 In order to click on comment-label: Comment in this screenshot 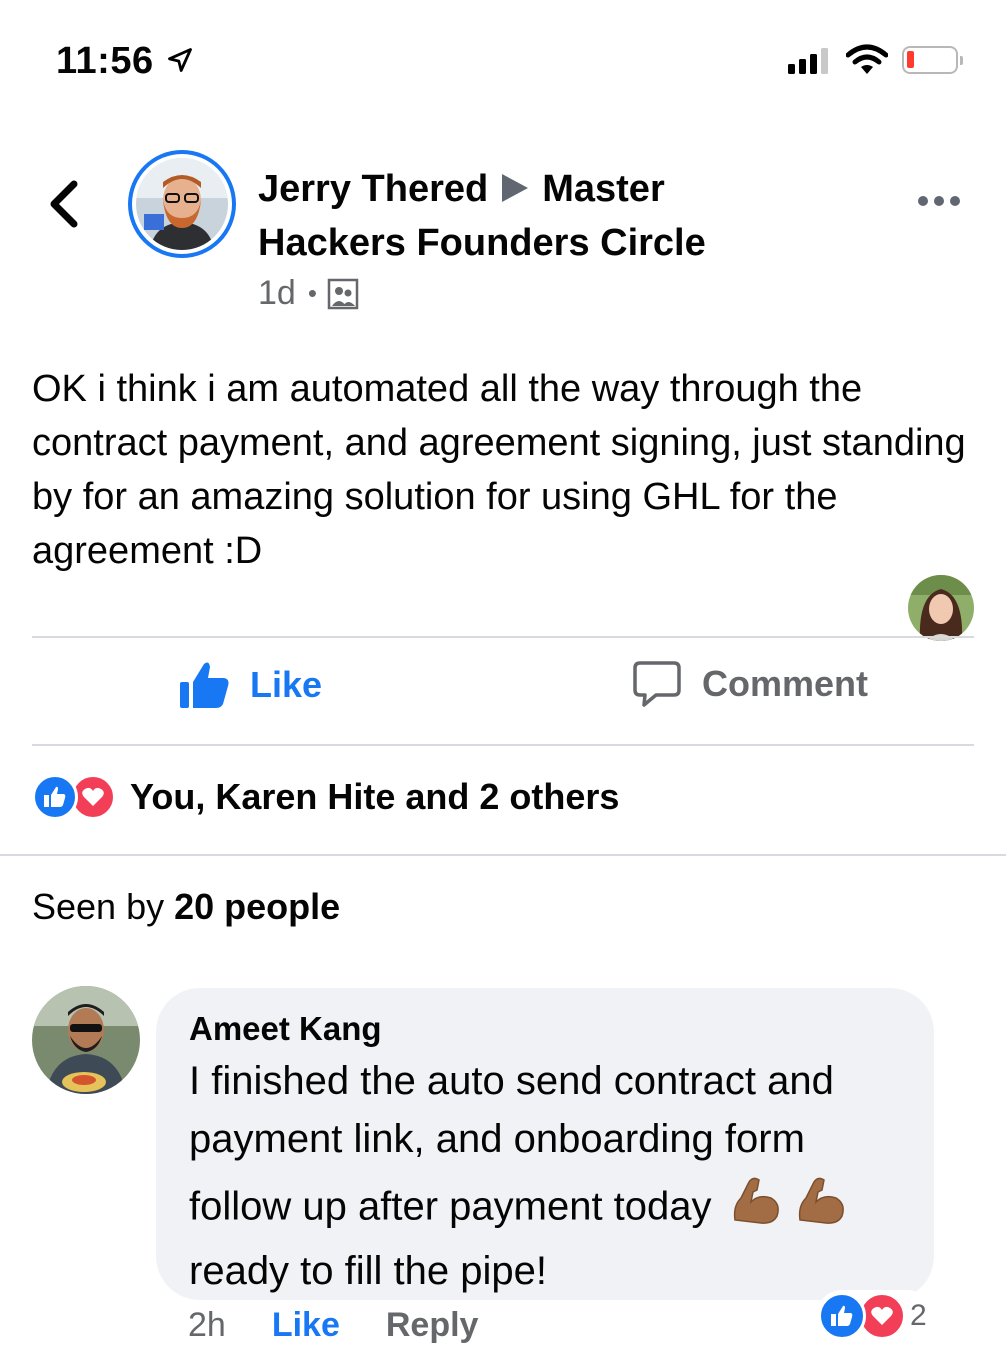, I will do `click(785, 683)`.